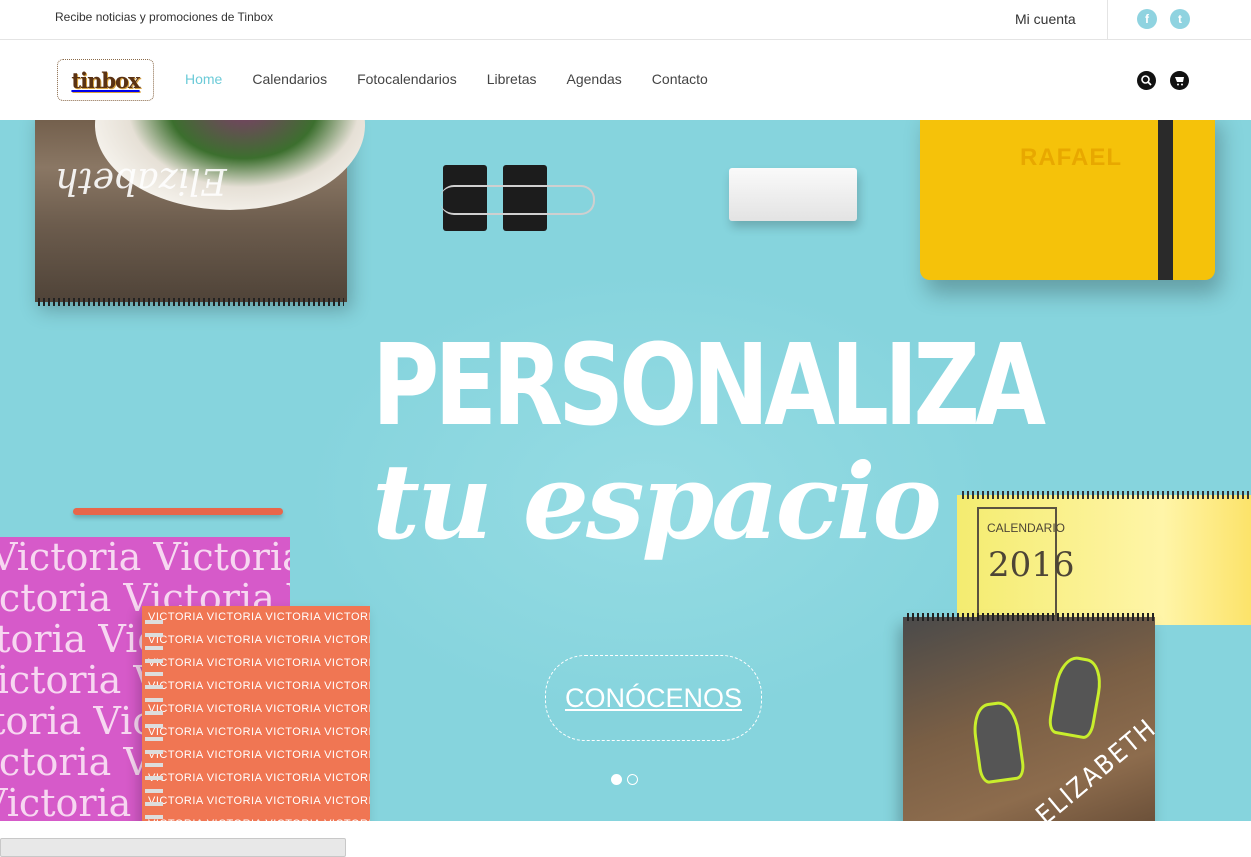  Describe the element at coordinates (173, 847) in the screenshot. I see `horizontal-scrollbar` at that location.